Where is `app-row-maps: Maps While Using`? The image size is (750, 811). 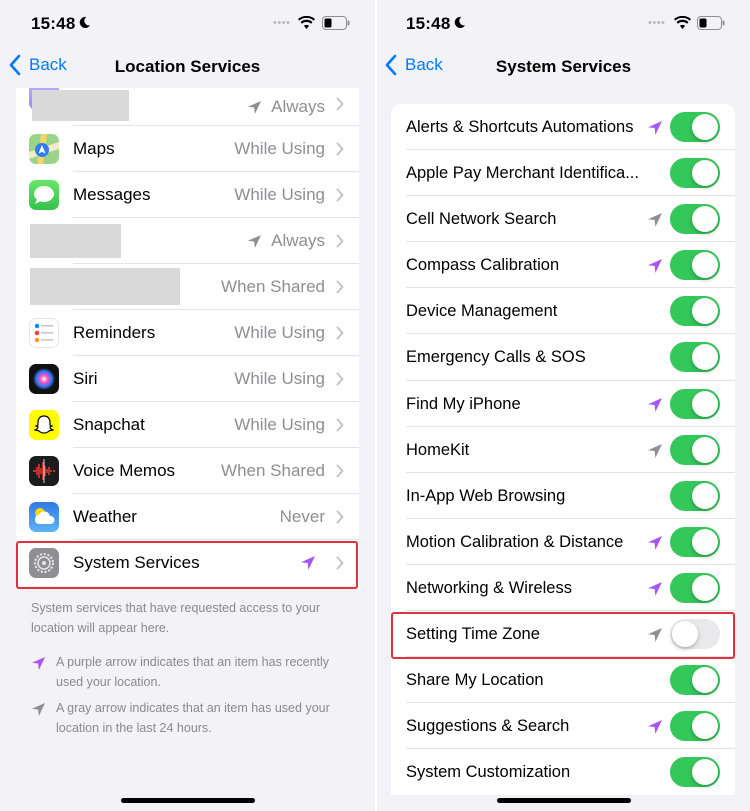 app-row-maps: Maps While Using is located at coordinates (187, 149).